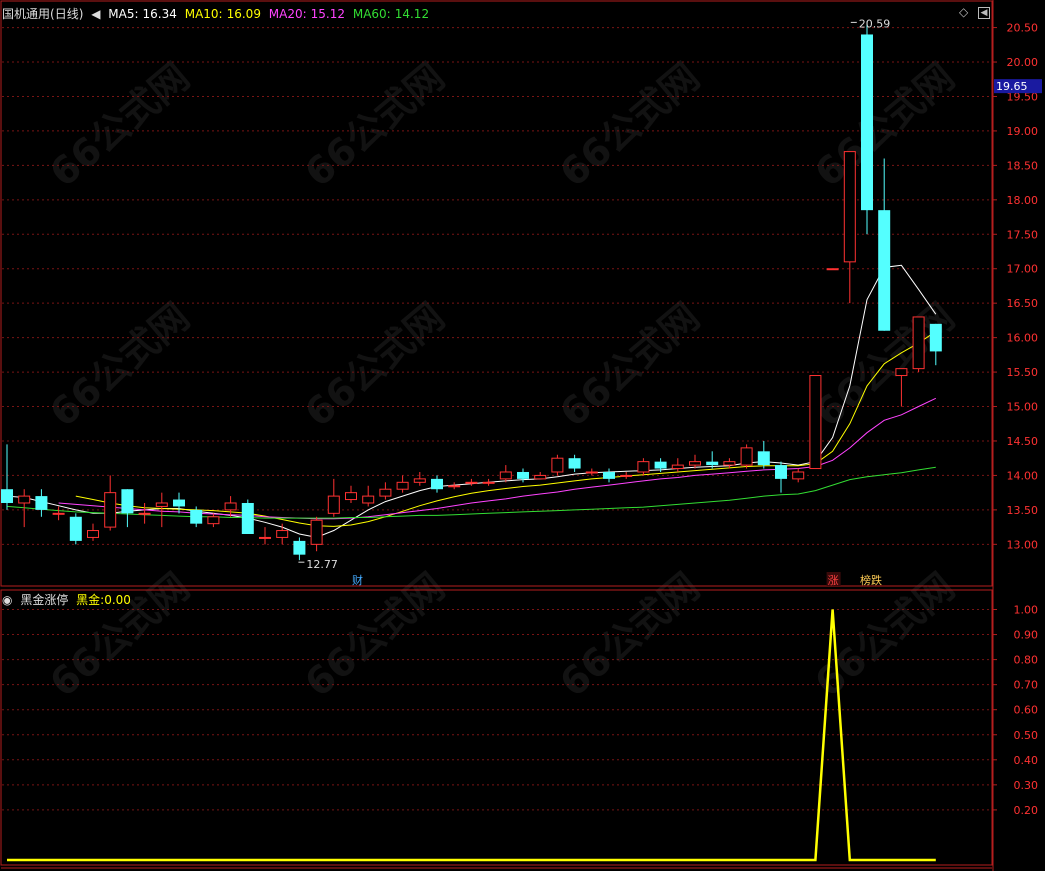 This screenshot has height=871, width=1045. What do you see at coordinates (287, 14) in the screenshot?
I see `ma20-label: MA20:` at bounding box center [287, 14].